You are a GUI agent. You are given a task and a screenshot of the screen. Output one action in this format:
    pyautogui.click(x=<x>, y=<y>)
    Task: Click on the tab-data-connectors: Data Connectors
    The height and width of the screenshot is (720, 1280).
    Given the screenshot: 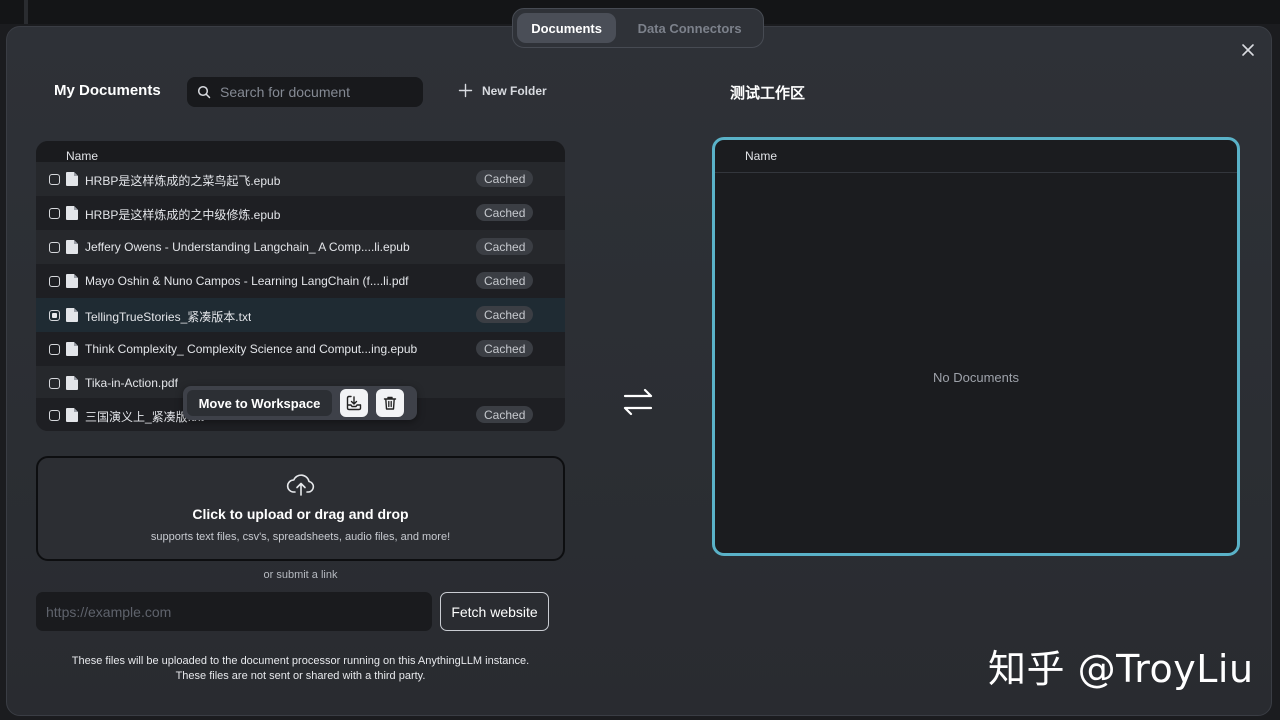 What is the action you would take?
    pyautogui.click(x=689, y=28)
    